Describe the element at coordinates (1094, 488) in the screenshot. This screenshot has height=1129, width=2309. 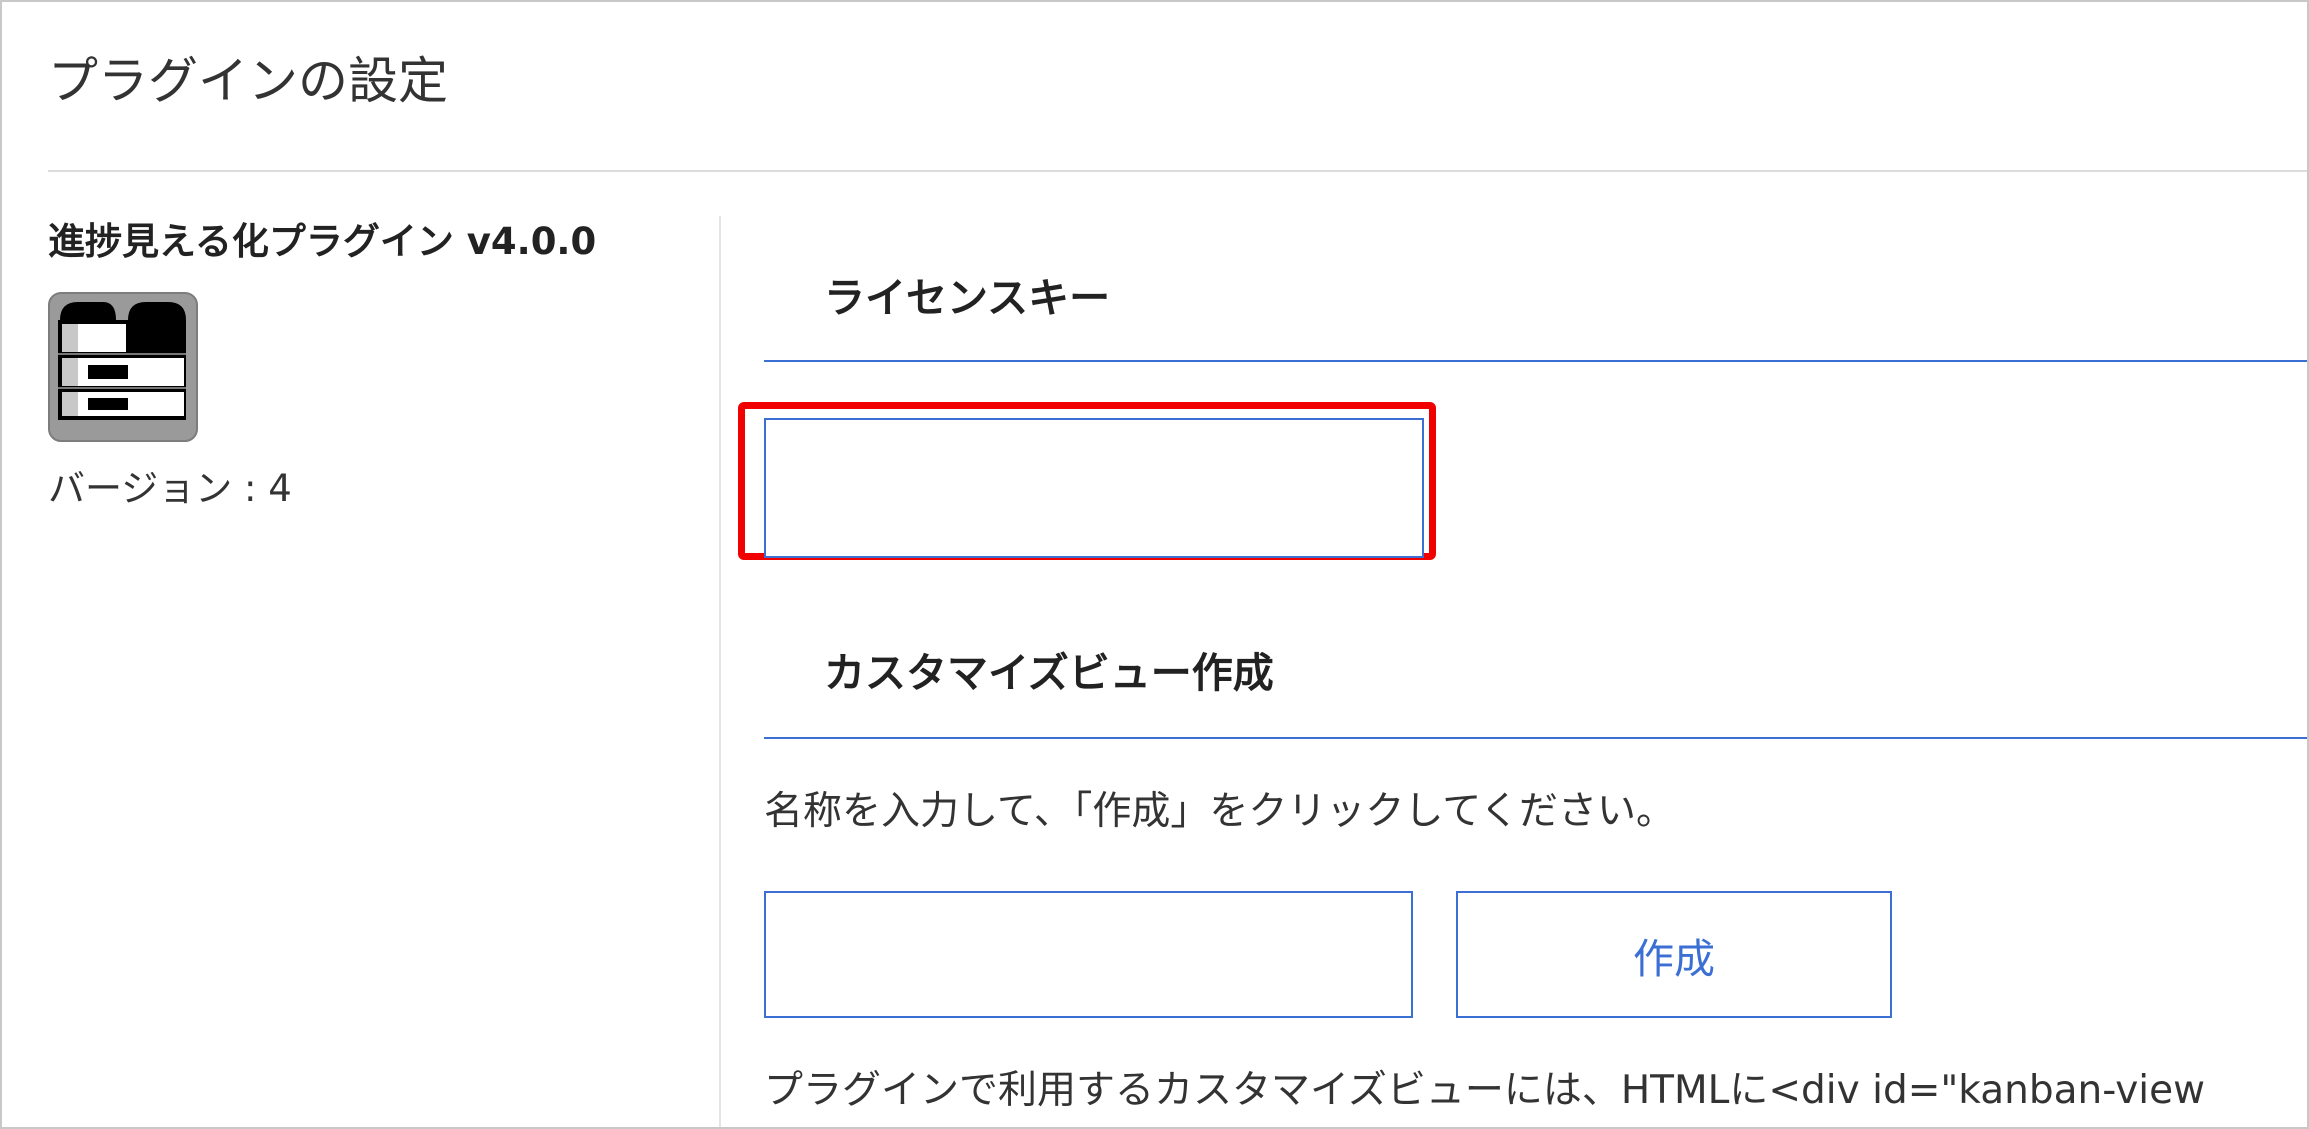
I see `license-key-input` at that location.